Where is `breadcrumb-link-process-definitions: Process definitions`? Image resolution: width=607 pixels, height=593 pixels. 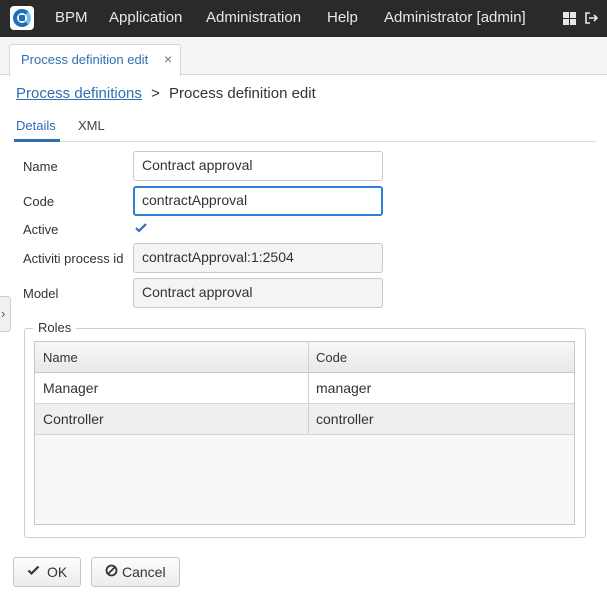
breadcrumb-link-process-definitions: Process definitions is located at coordinates (79, 93).